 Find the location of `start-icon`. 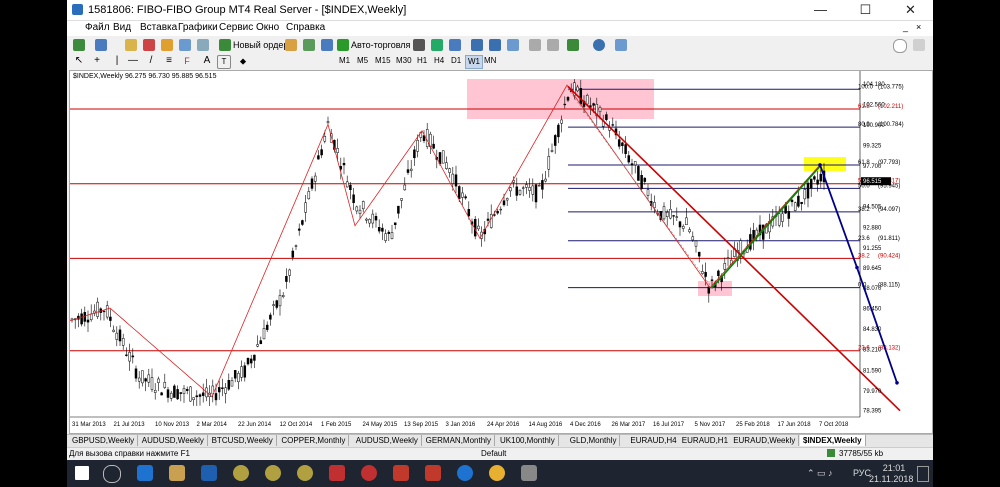

start-icon is located at coordinates (82, 473).